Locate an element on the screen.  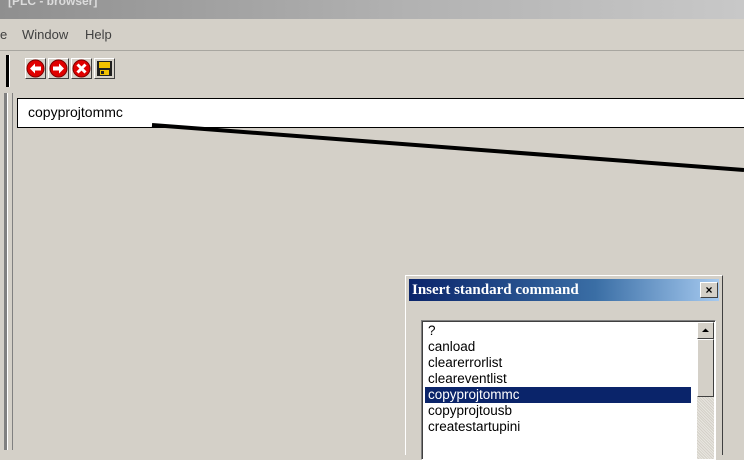
menu-item-file: e is located at coordinates (3, 34).